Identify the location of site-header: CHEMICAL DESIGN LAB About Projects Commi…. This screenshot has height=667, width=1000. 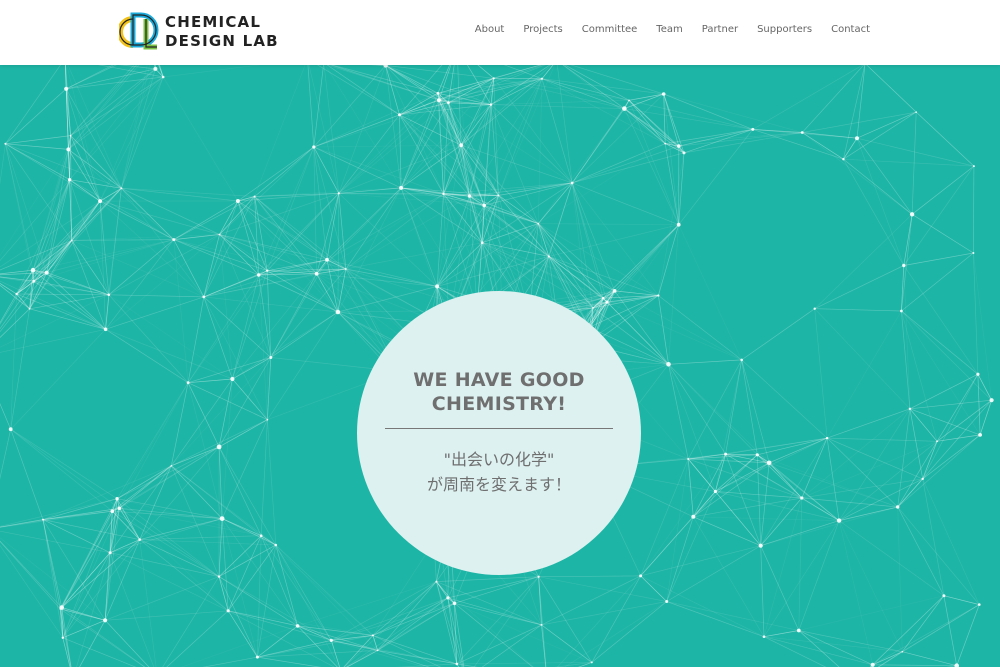
(500, 32).